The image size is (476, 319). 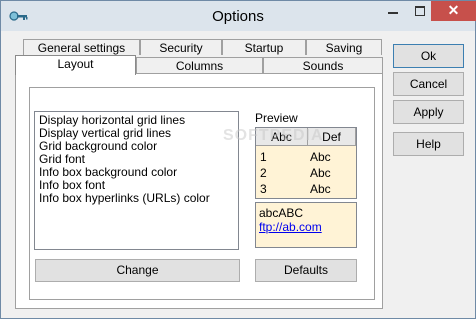 What do you see at coordinates (393, 11) in the screenshot?
I see `minimize-button` at bounding box center [393, 11].